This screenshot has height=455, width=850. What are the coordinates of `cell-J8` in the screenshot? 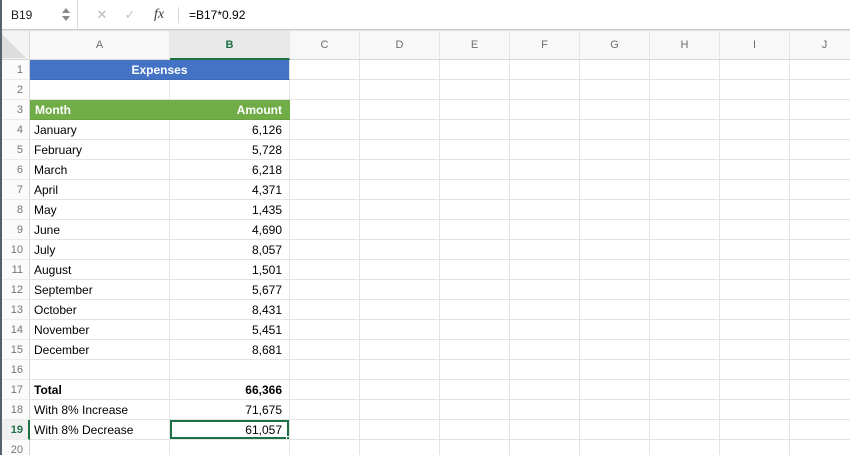 It's located at (820, 210).